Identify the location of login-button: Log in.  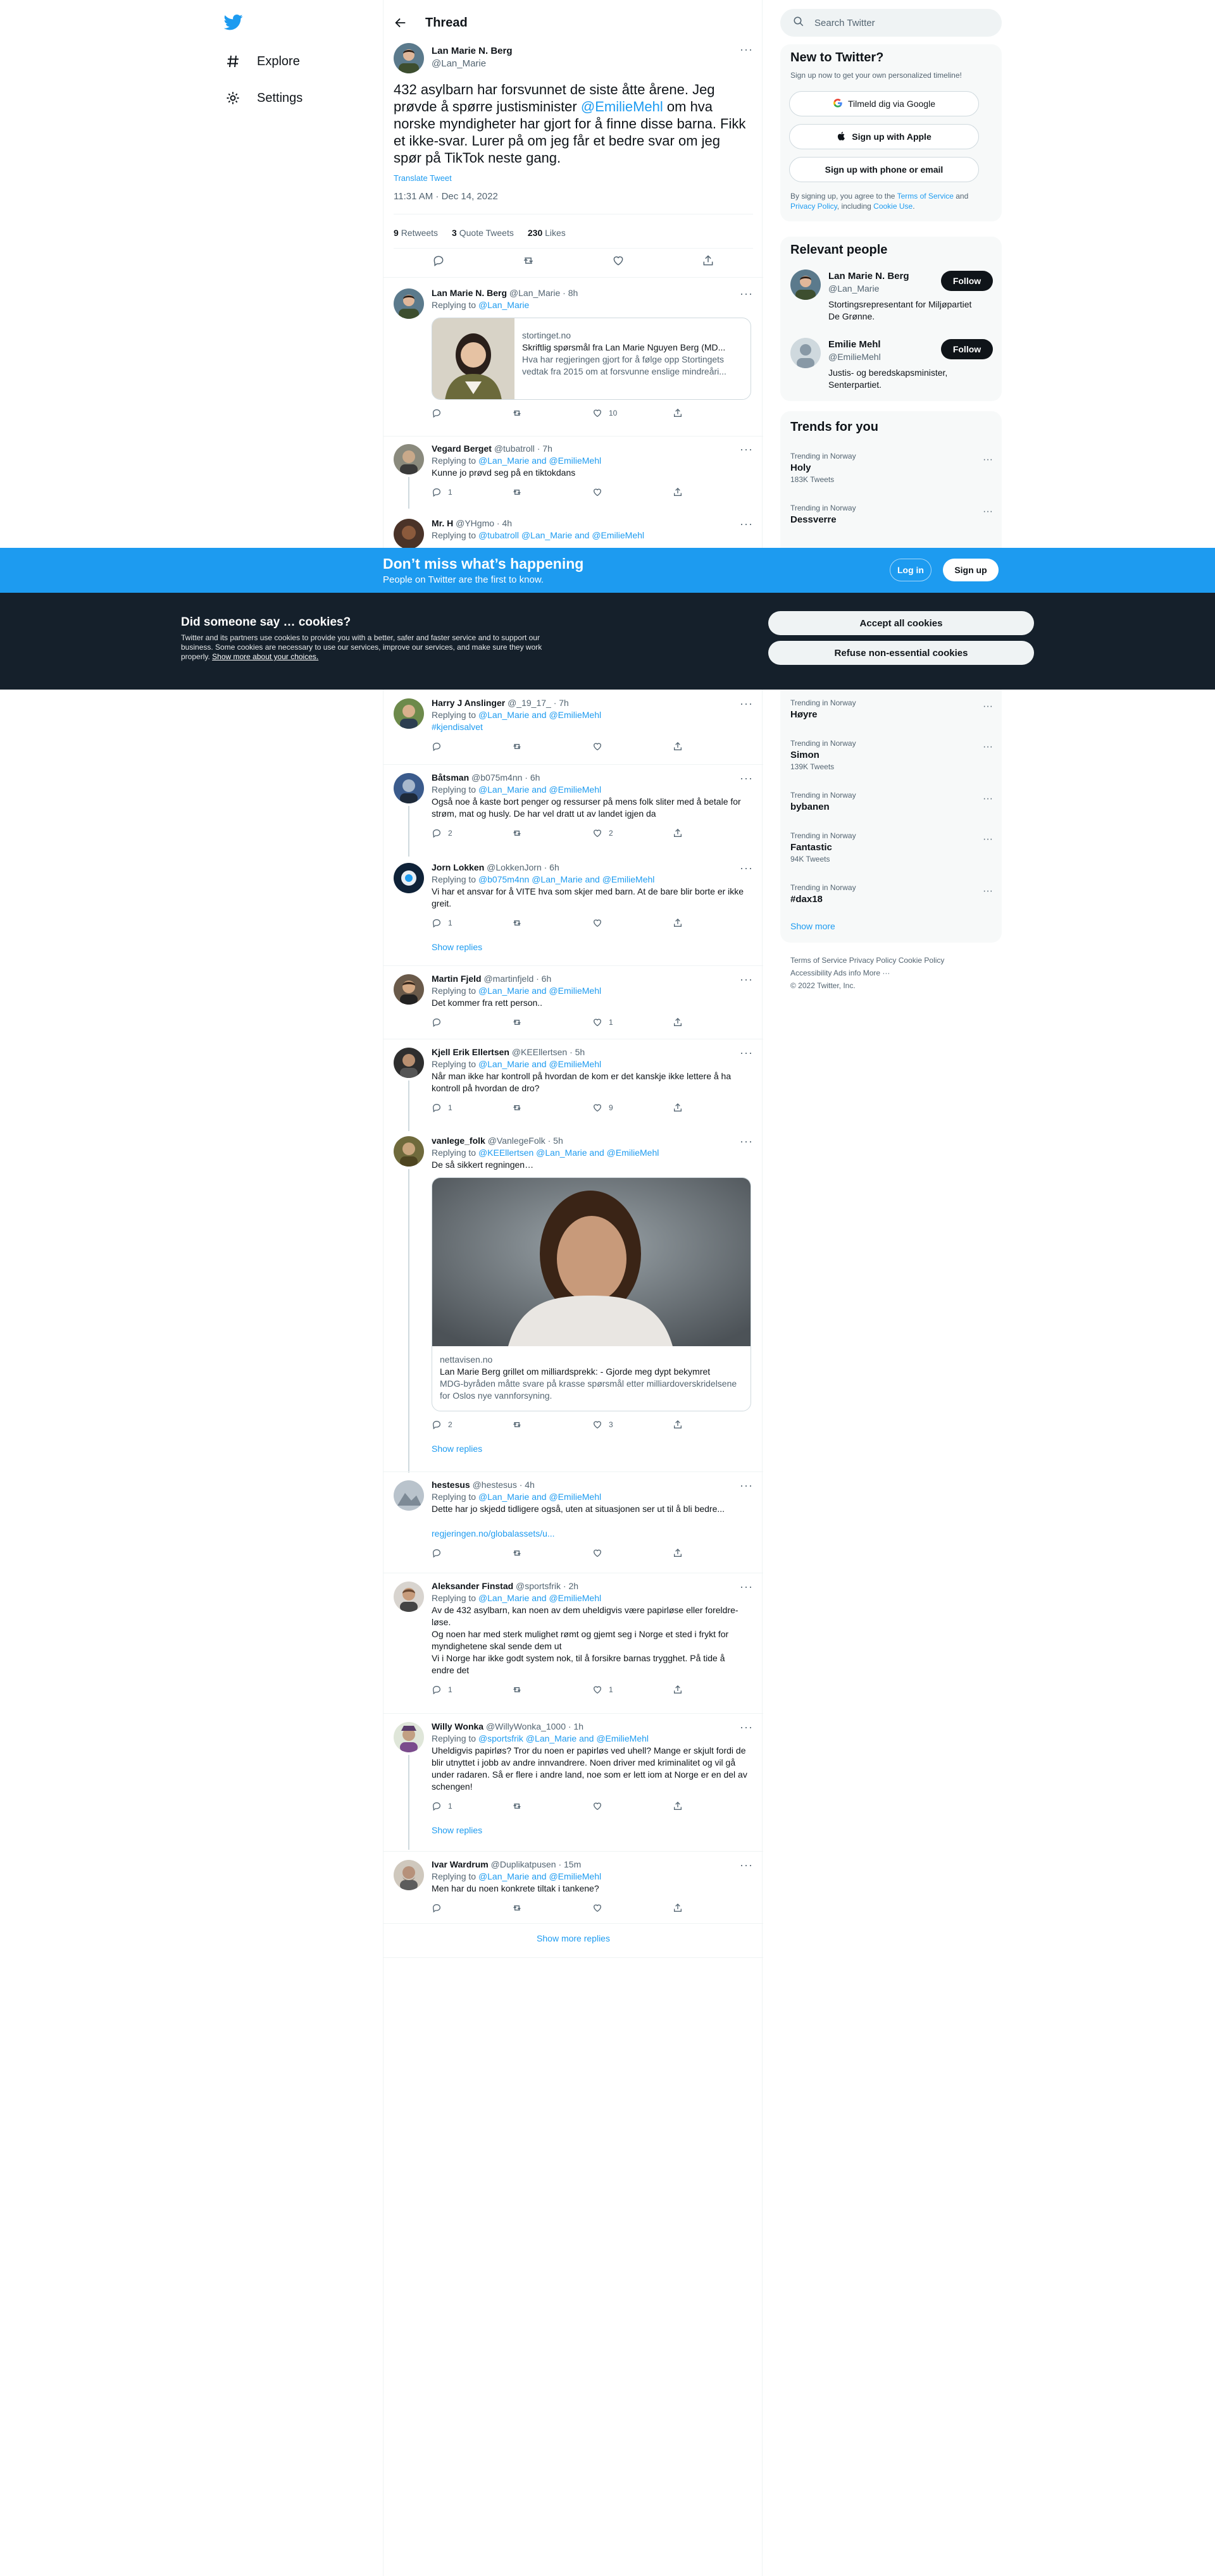
(911, 570).